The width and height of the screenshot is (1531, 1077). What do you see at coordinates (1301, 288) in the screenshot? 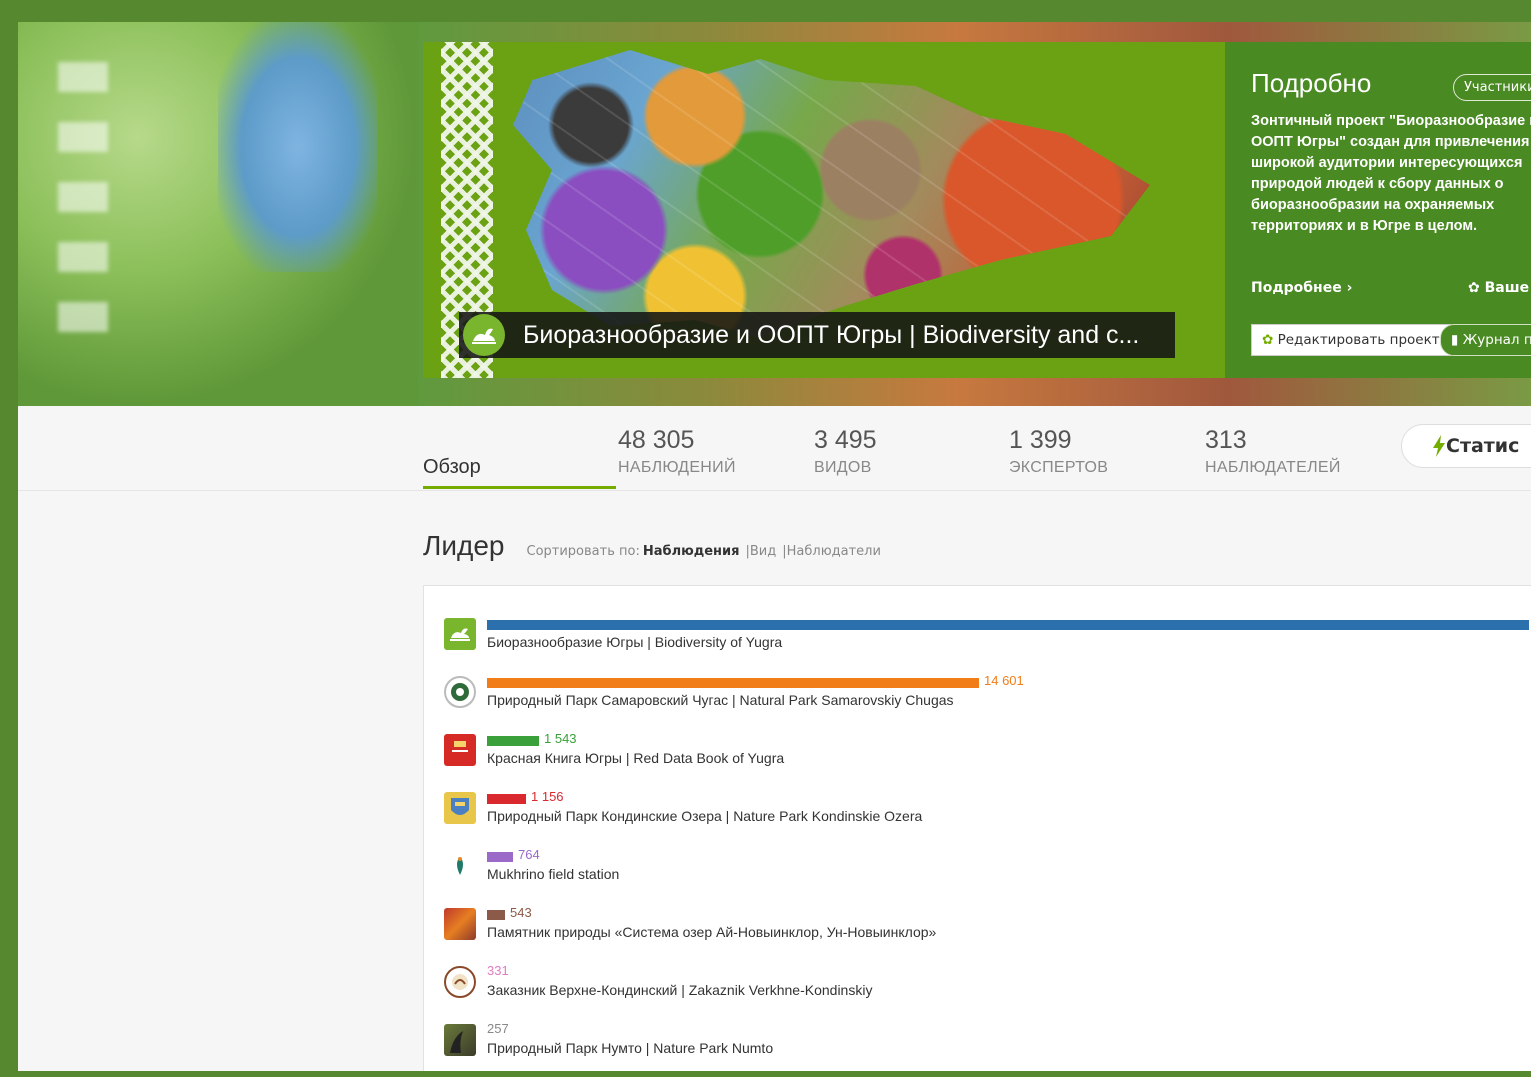
I see `more-link: Подробнее ›` at bounding box center [1301, 288].